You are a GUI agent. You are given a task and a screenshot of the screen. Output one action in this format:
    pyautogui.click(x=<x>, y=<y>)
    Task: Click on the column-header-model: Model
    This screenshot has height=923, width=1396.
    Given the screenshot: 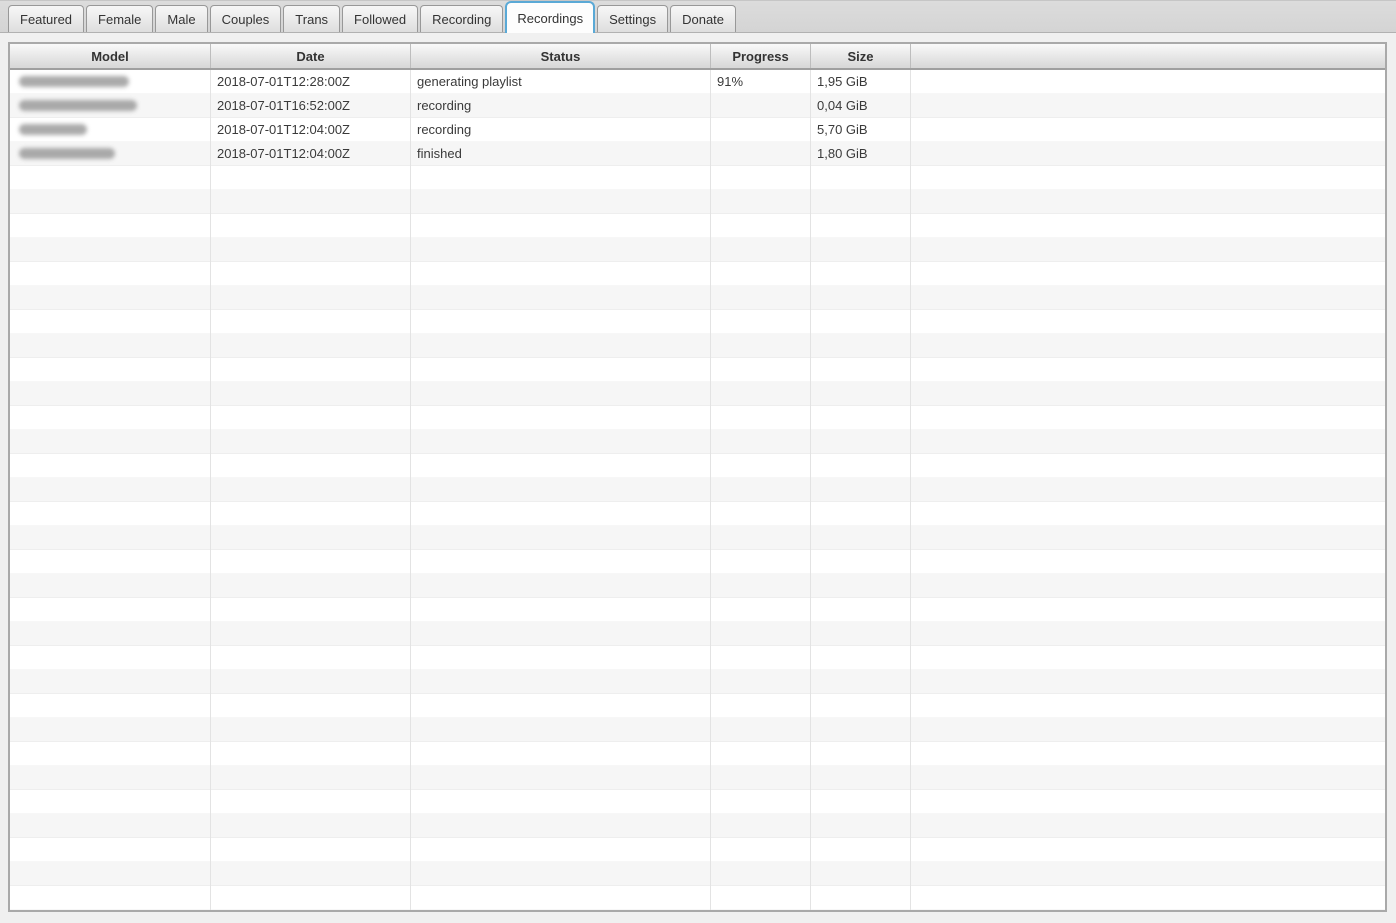 What is the action you would take?
    pyautogui.click(x=110, y=56)
    